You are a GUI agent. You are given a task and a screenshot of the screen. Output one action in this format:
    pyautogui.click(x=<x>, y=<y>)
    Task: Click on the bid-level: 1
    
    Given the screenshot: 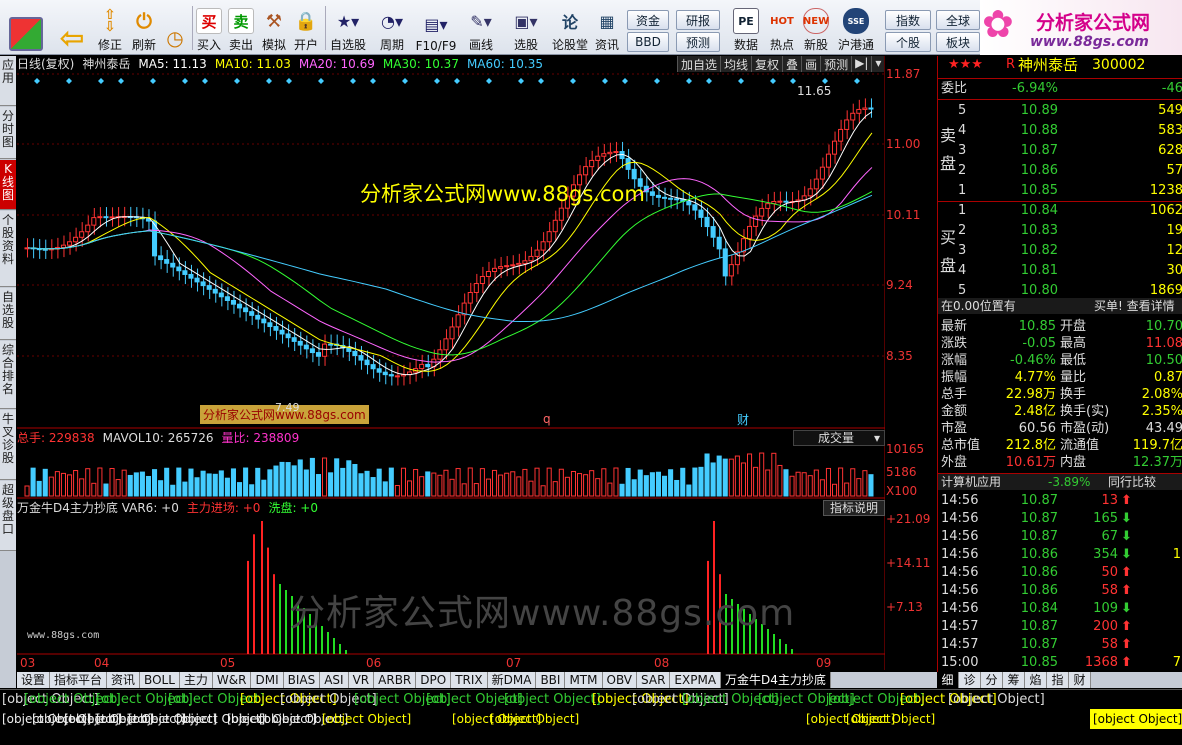 What is the action you would take?
    pyautogui.click(x=962, y=210)
    